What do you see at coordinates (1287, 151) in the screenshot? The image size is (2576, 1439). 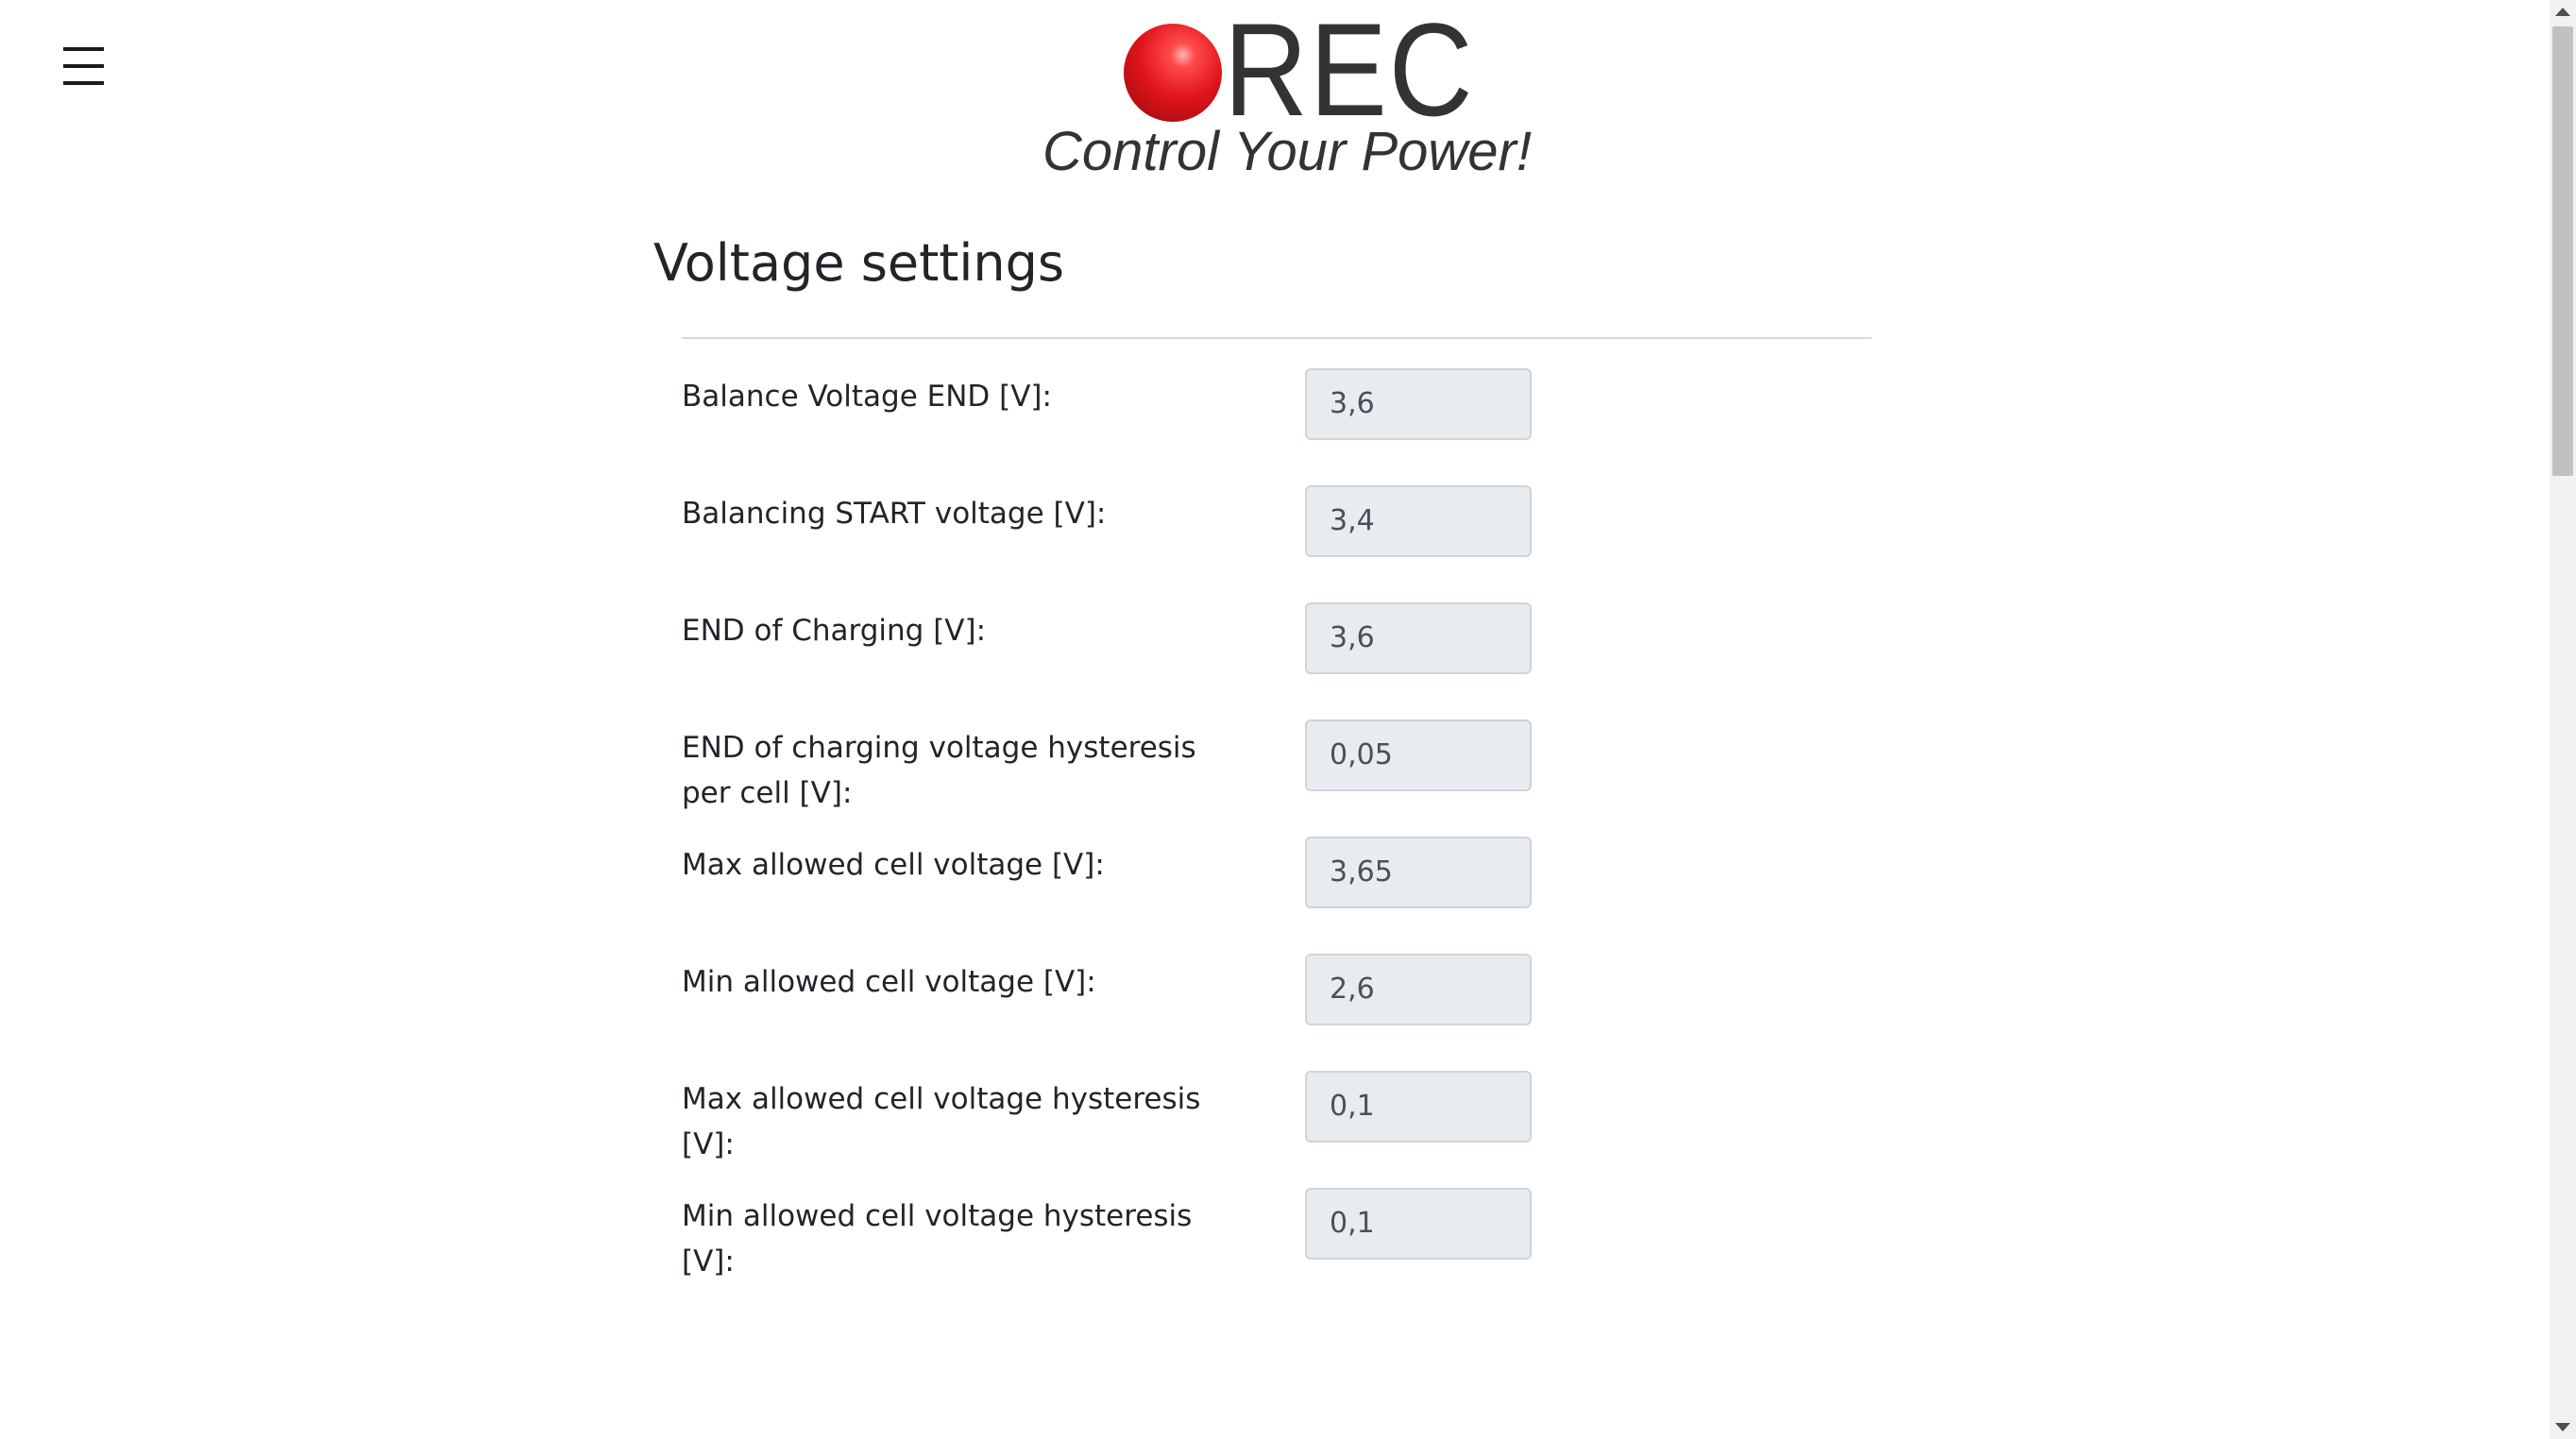 I see `logo-tagline: Control Your Power!` at bounding box center [1287, 151].